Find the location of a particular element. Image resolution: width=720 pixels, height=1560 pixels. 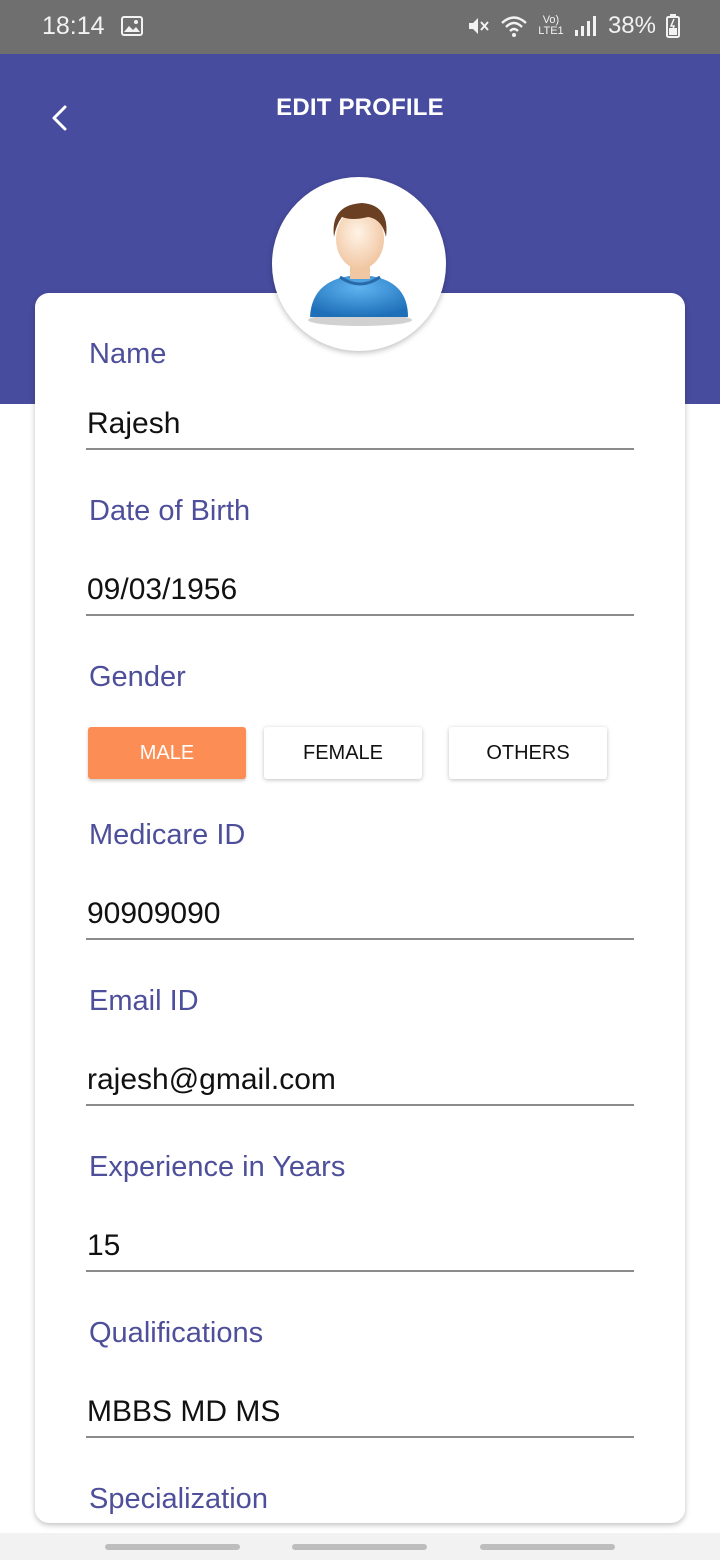

gender-label: Gender is located at coordinates (137, 677).